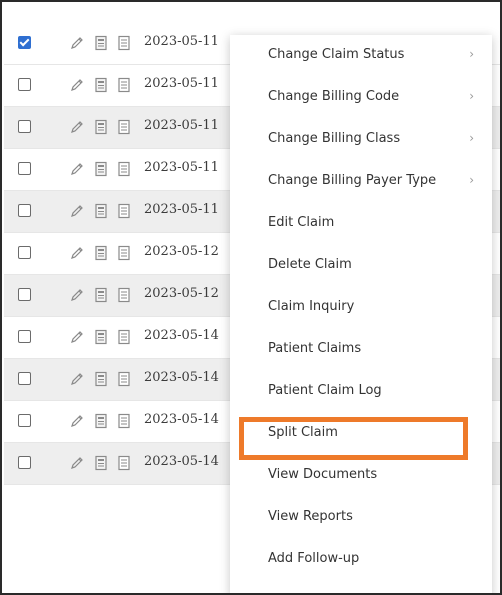 This screenshot has height=595, width=502. Describe the element at coordinates (334, 96) in the screenshot. I see `menu-item-label: Change Billing Code` at that location.